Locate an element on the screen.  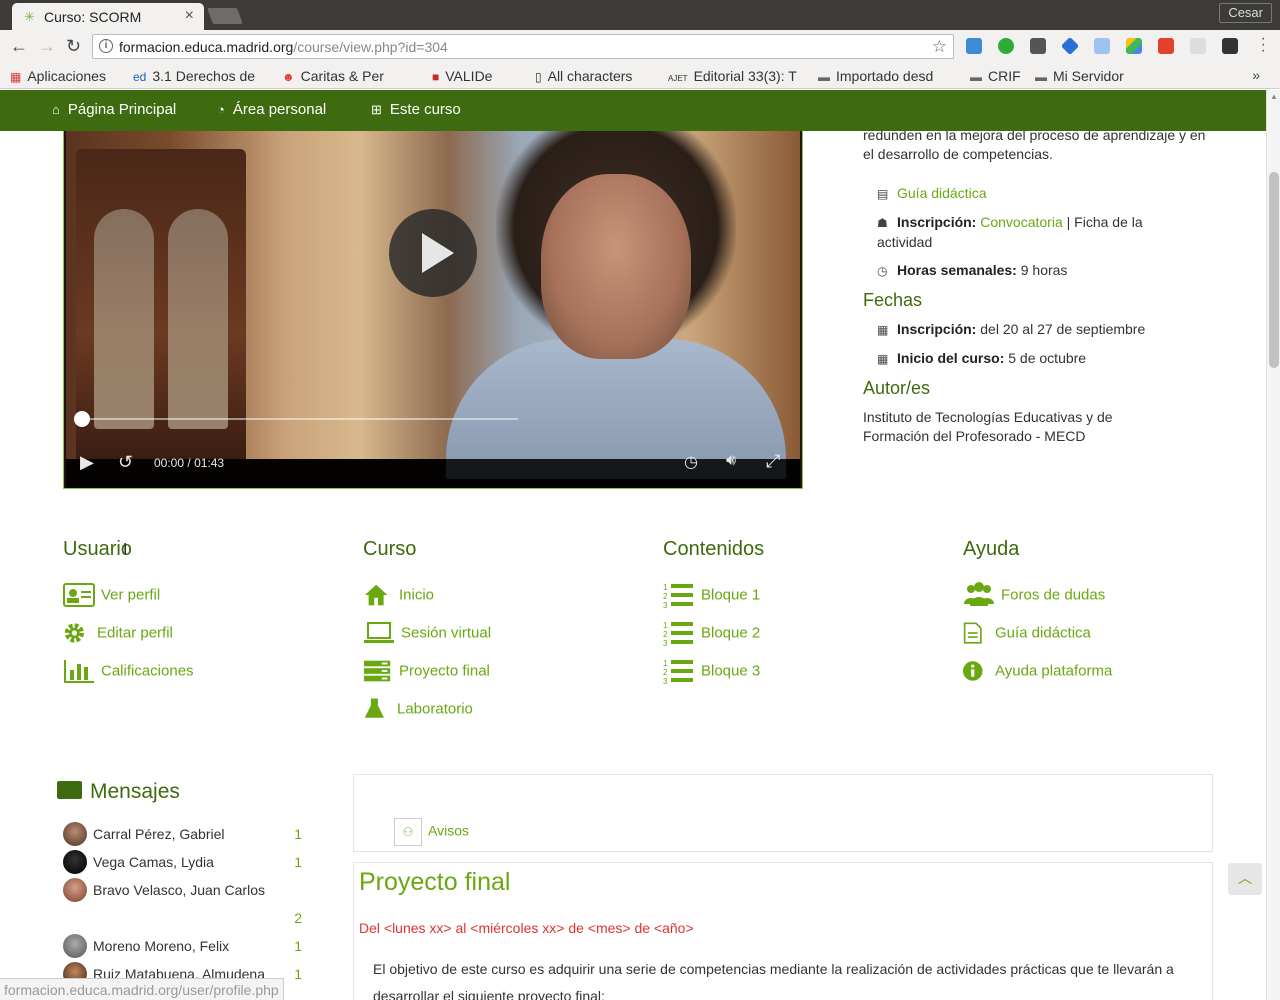
extension-chat-icon is located at coordinates (1006, 46).